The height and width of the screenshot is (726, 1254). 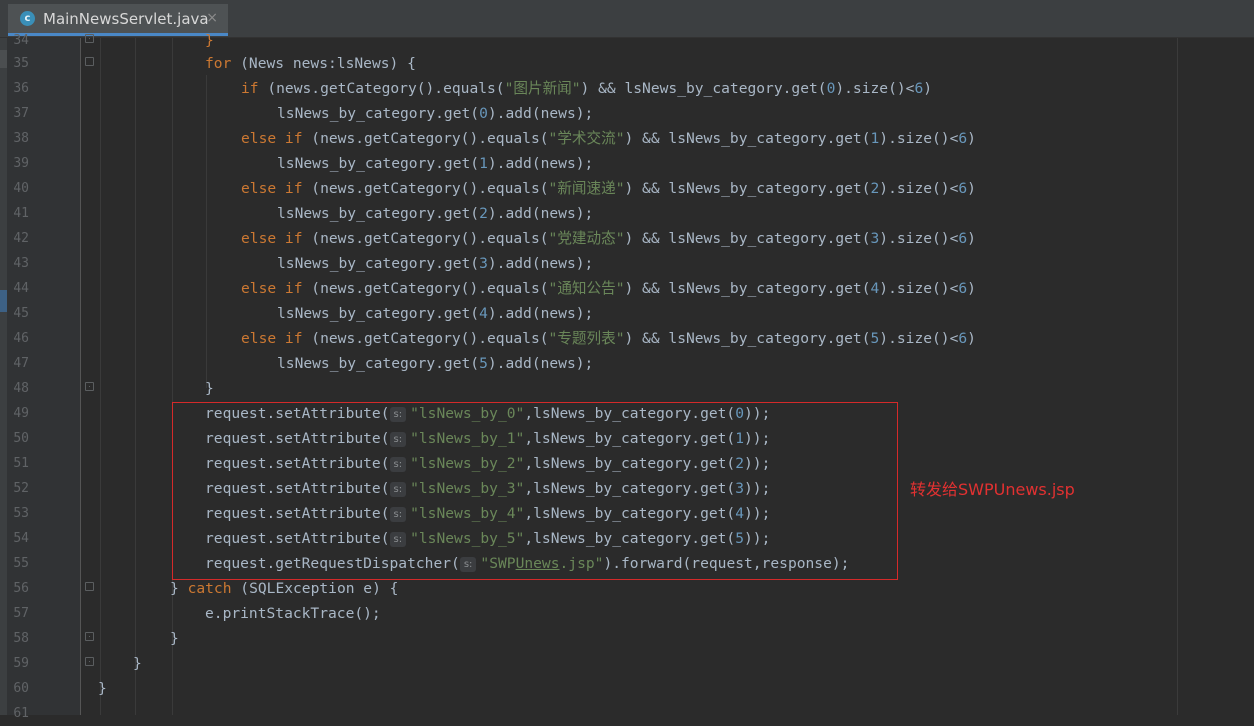 What do you see at coordinates (21, 338) in the screenshot?
I see `line-number: 46` at bounding box center [21, 338].